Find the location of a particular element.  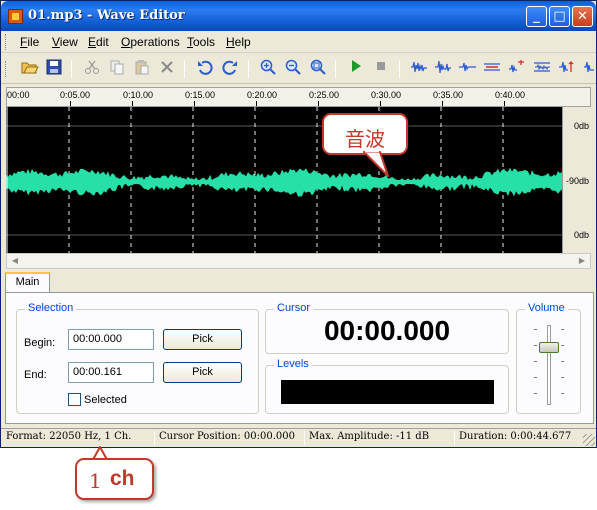

toolbar is located at coordinates (298, 69).